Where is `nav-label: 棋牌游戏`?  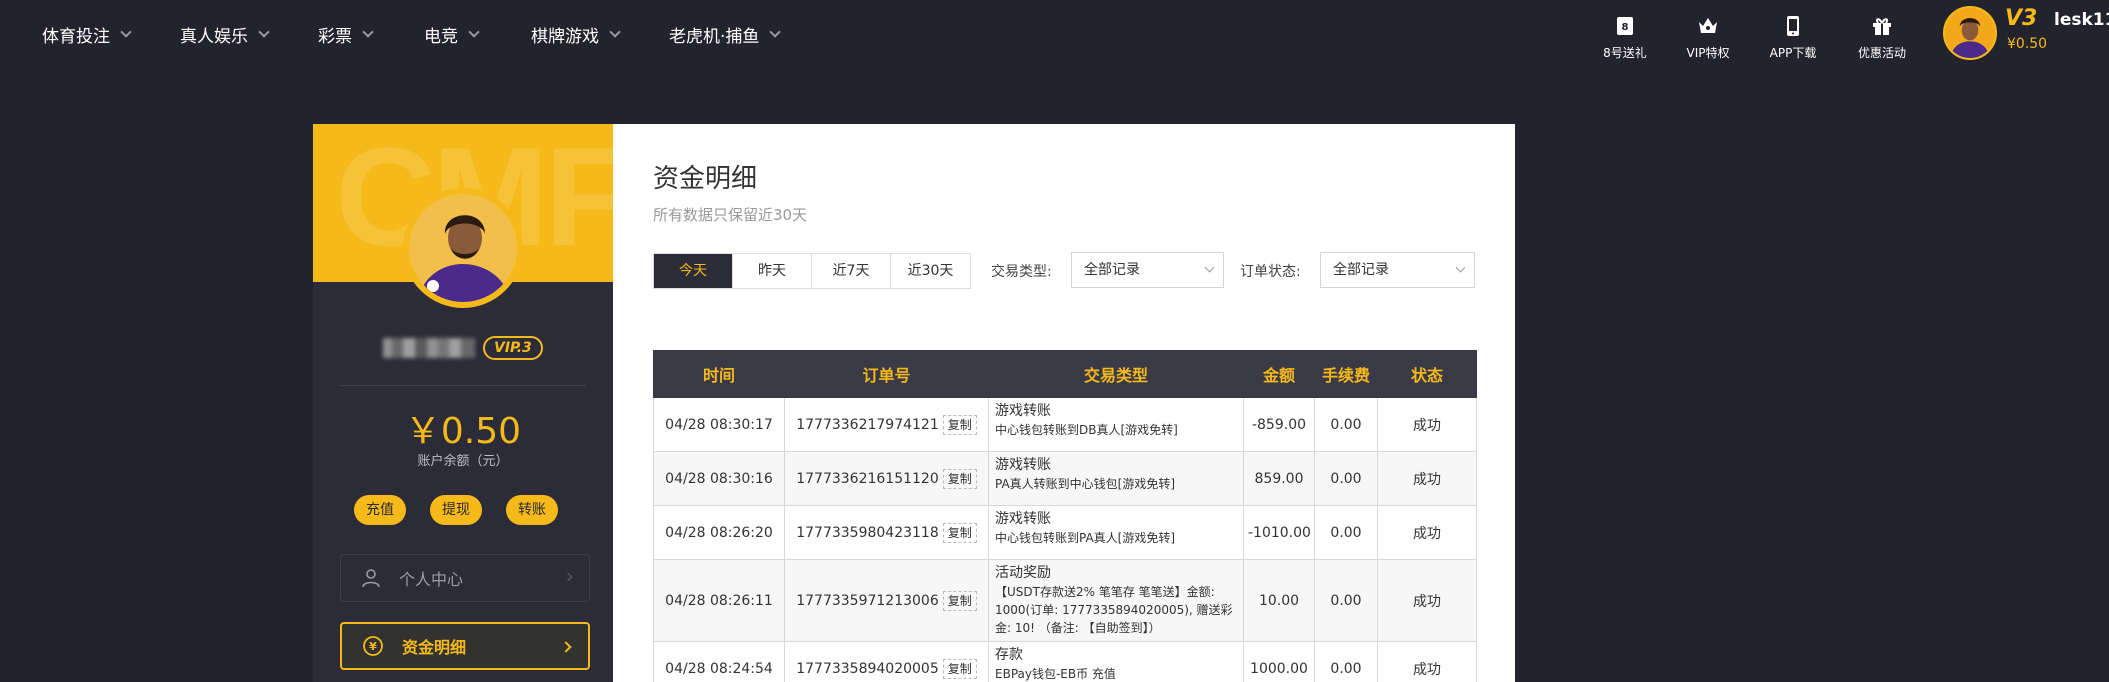
nav-label: 棋牌游戏 is located at coordinates (565, 37).